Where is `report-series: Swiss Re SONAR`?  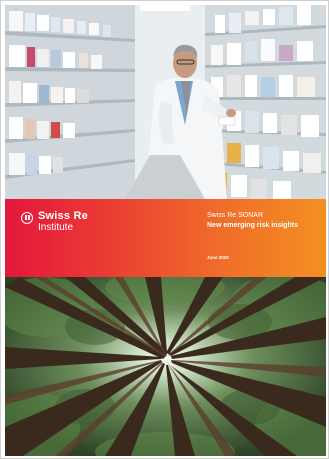 report-series: Swiss Re SONAR is located at coordinates (235, 215).